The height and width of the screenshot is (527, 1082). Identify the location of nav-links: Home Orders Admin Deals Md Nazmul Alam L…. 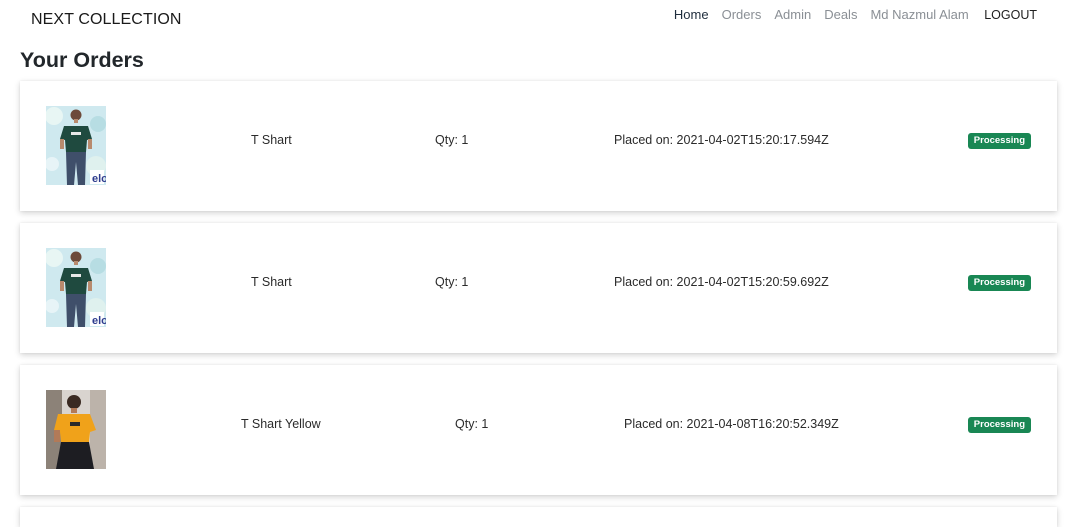
(852, 14).